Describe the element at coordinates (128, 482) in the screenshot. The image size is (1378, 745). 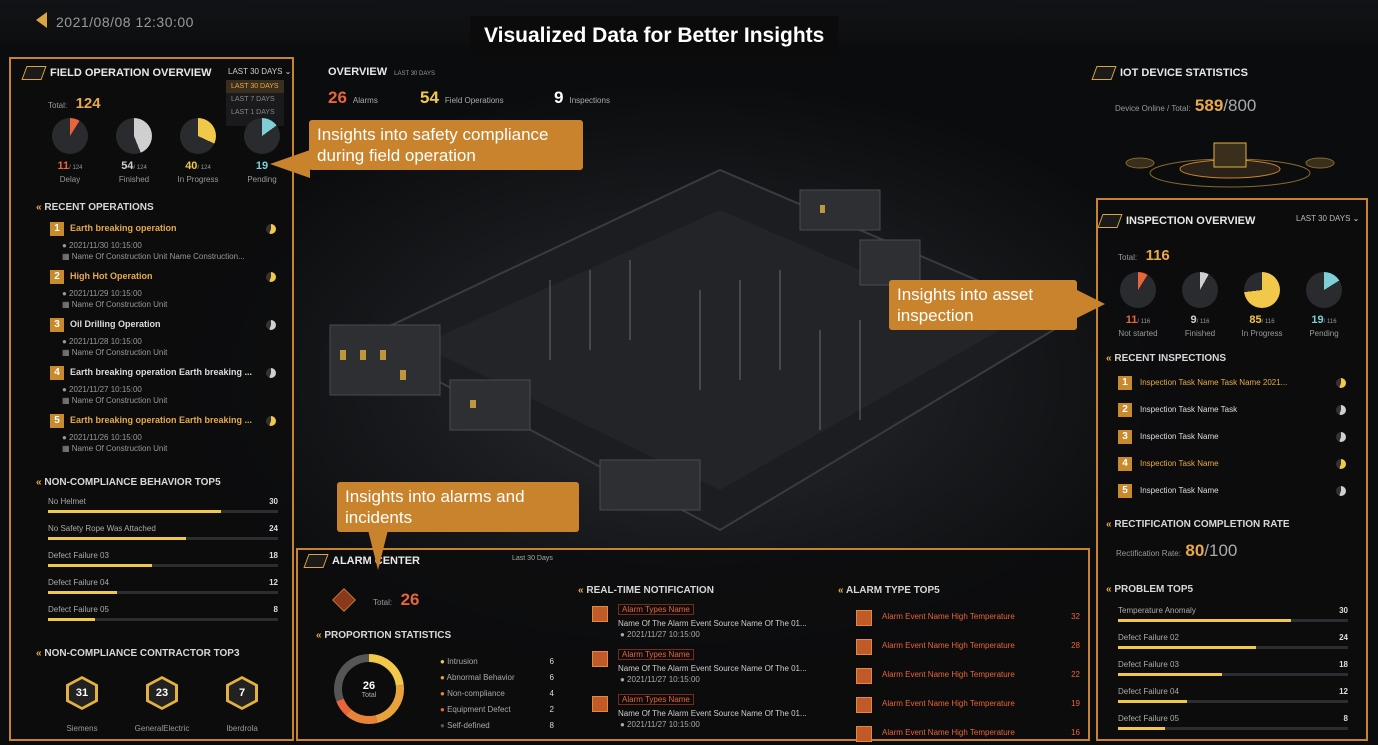
I see `noncompliance-title: « NON-COMPLIANCE BEHAVIOR TOP5` at that location.